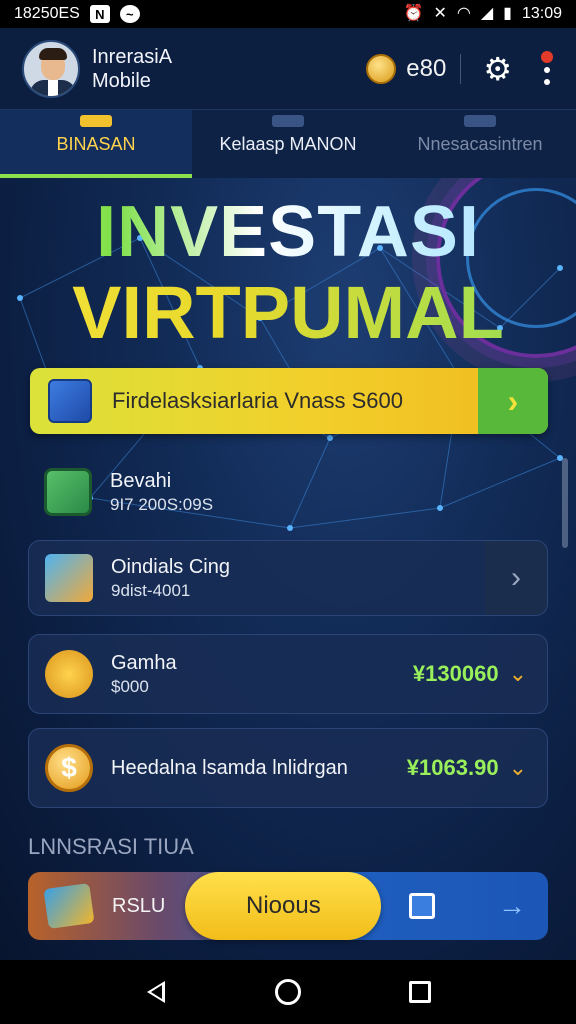  Describe the element at coordinates (111, 846) in the screenshot. I see `section-label: LNNSRASI TIUA` at that location.